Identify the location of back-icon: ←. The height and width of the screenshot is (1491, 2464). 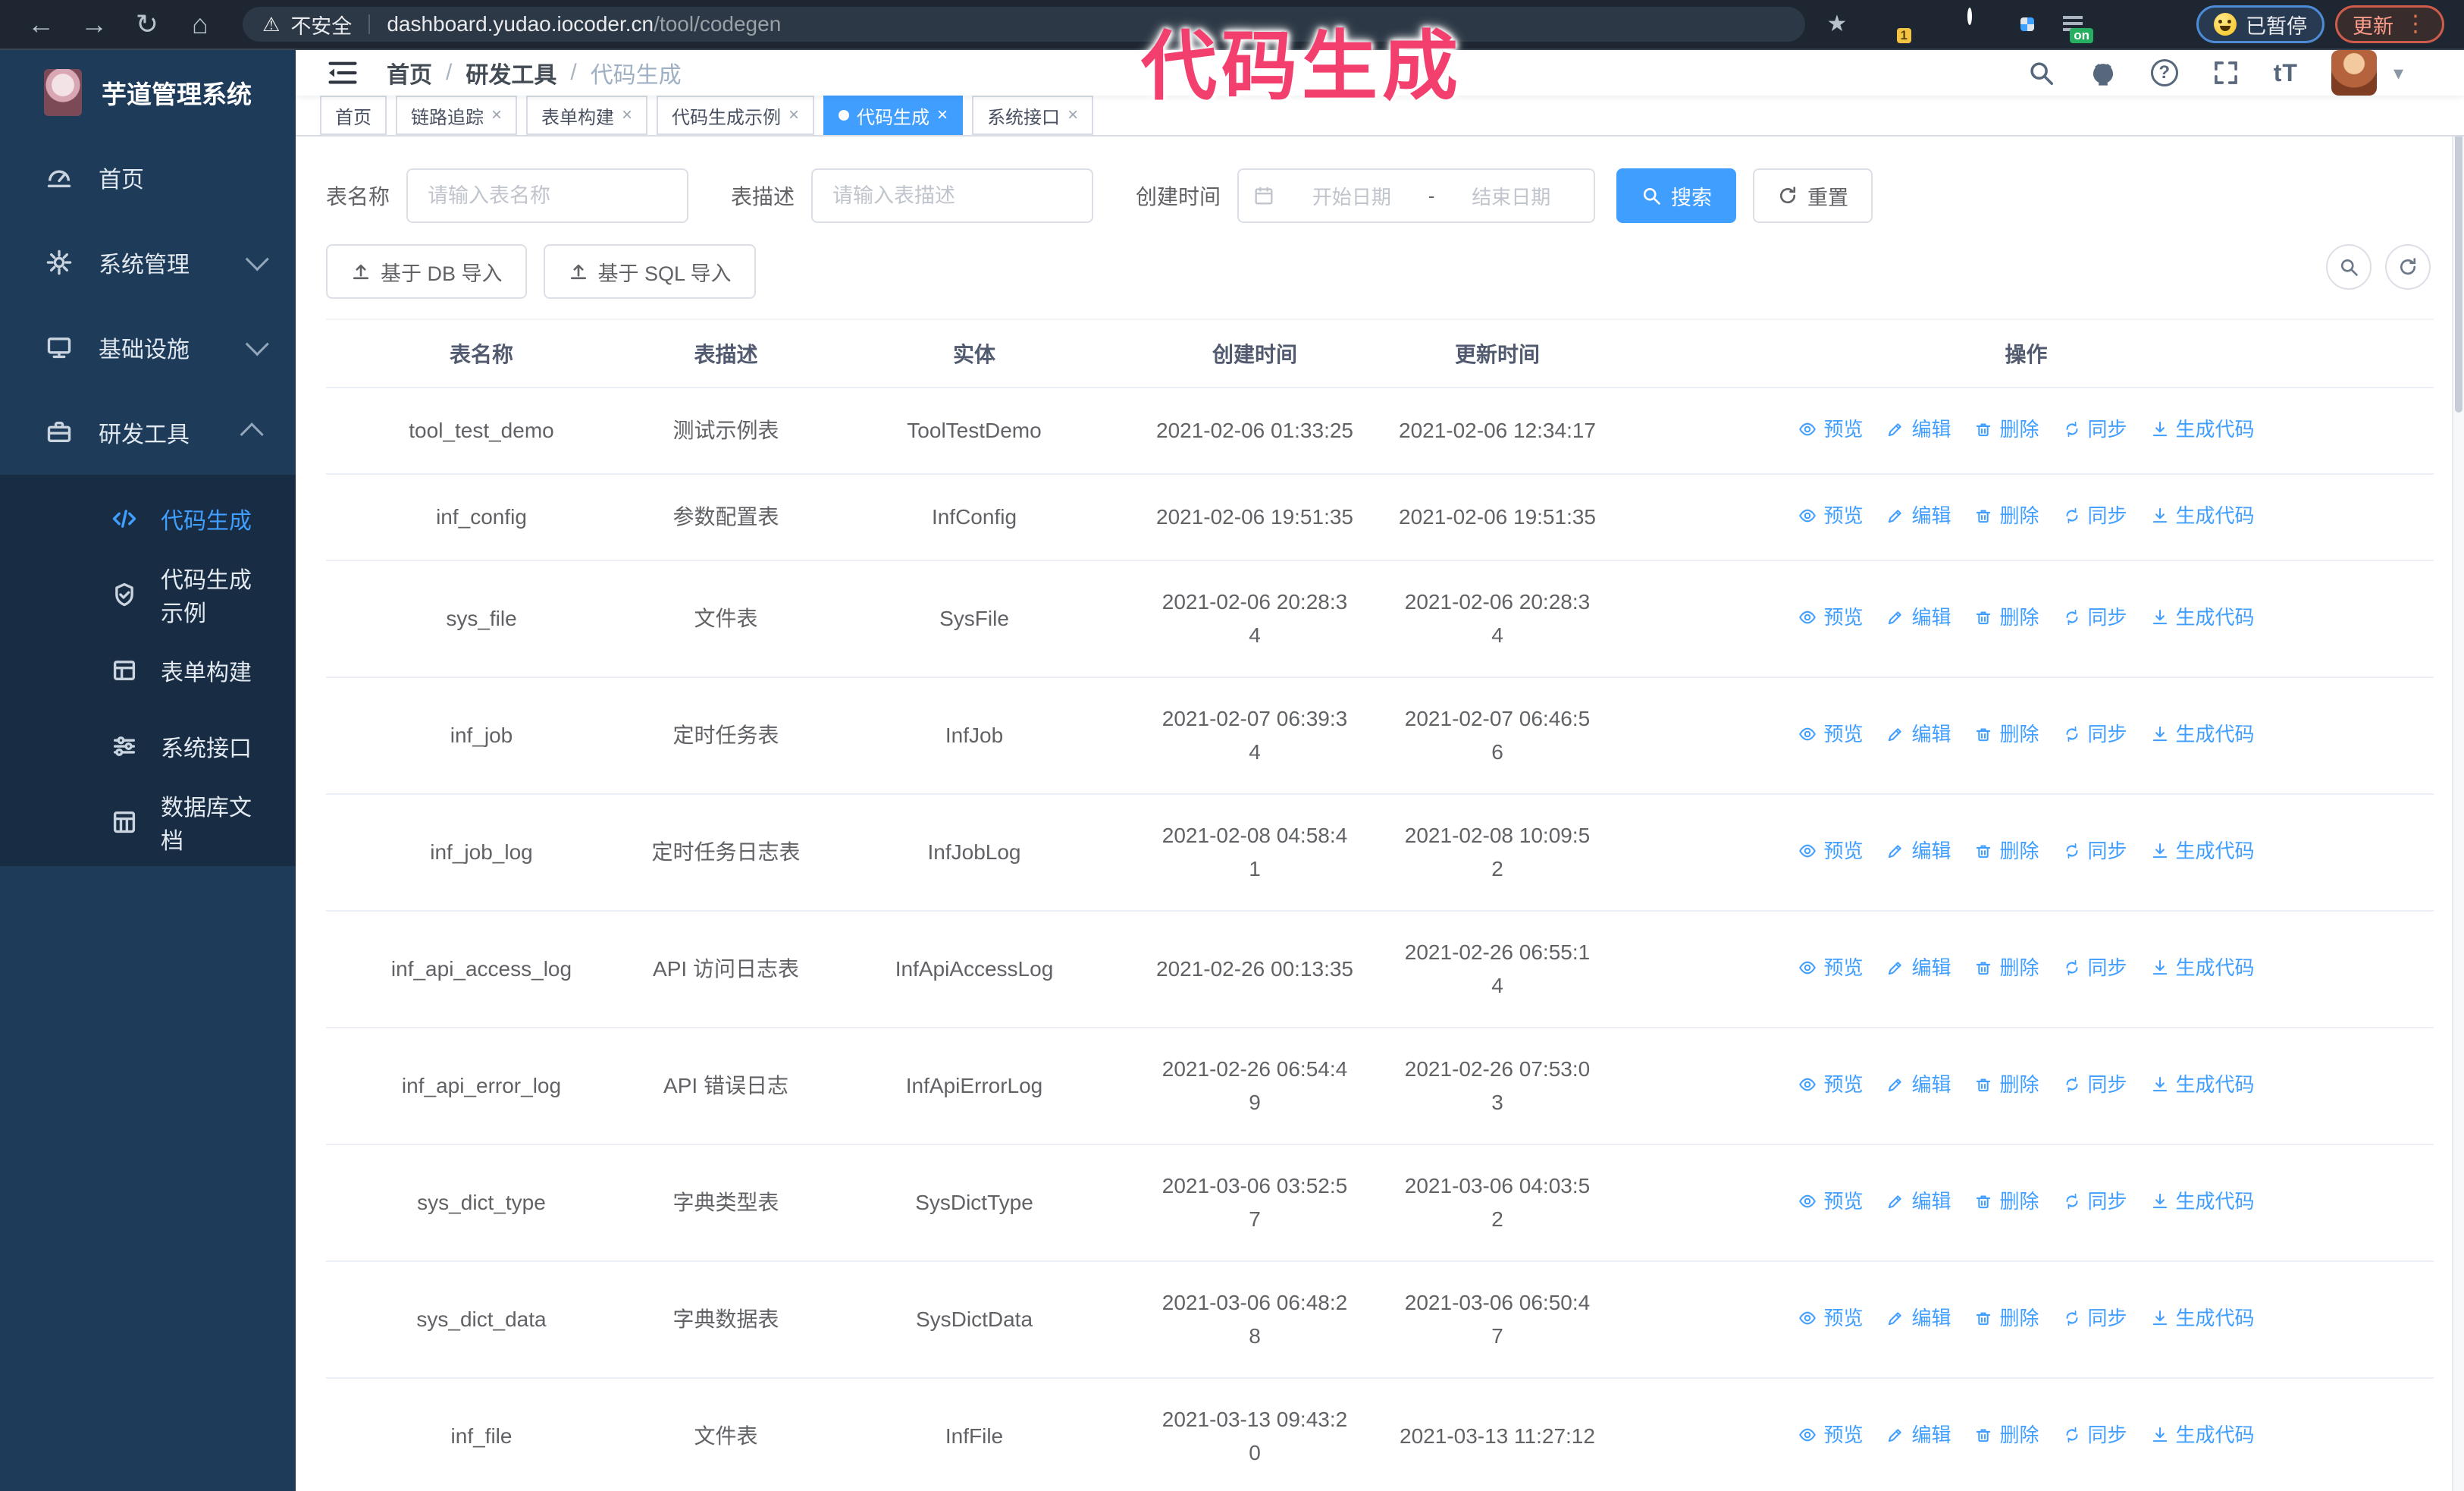
(41, 24).